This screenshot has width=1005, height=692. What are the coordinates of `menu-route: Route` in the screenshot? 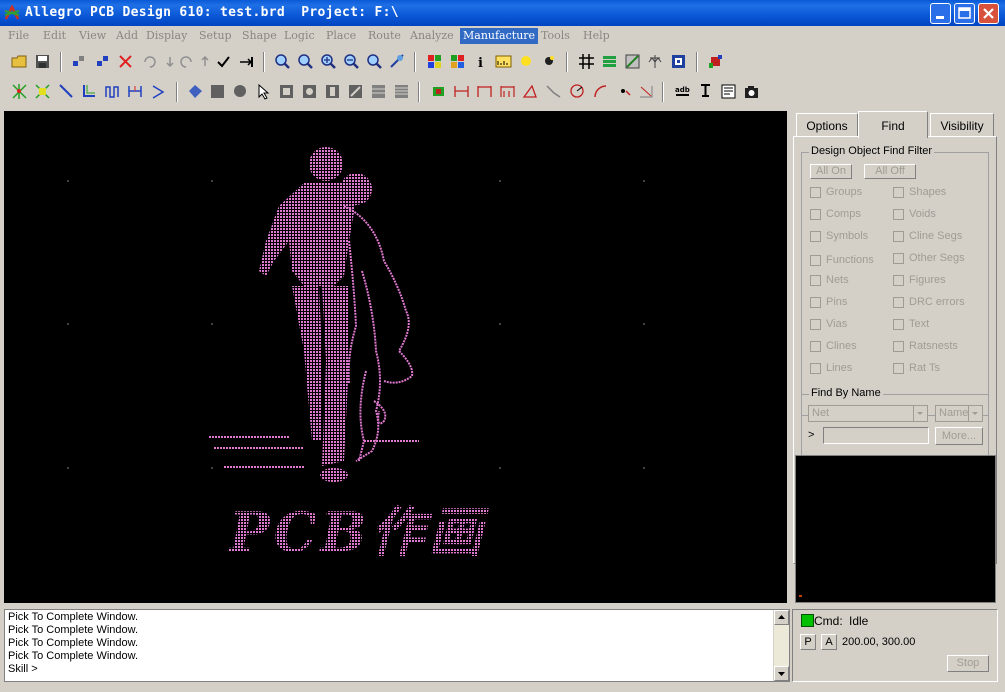 It's located at (384, 36).